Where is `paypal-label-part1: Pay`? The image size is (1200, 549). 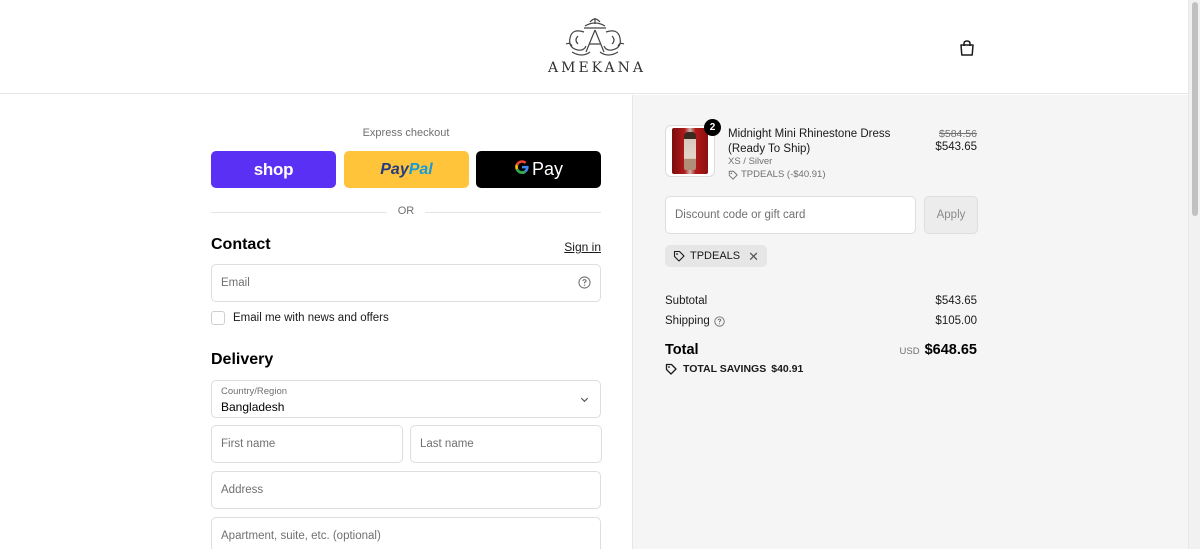
paypal-label-part1: Pay is located at coordinates (394, 169).